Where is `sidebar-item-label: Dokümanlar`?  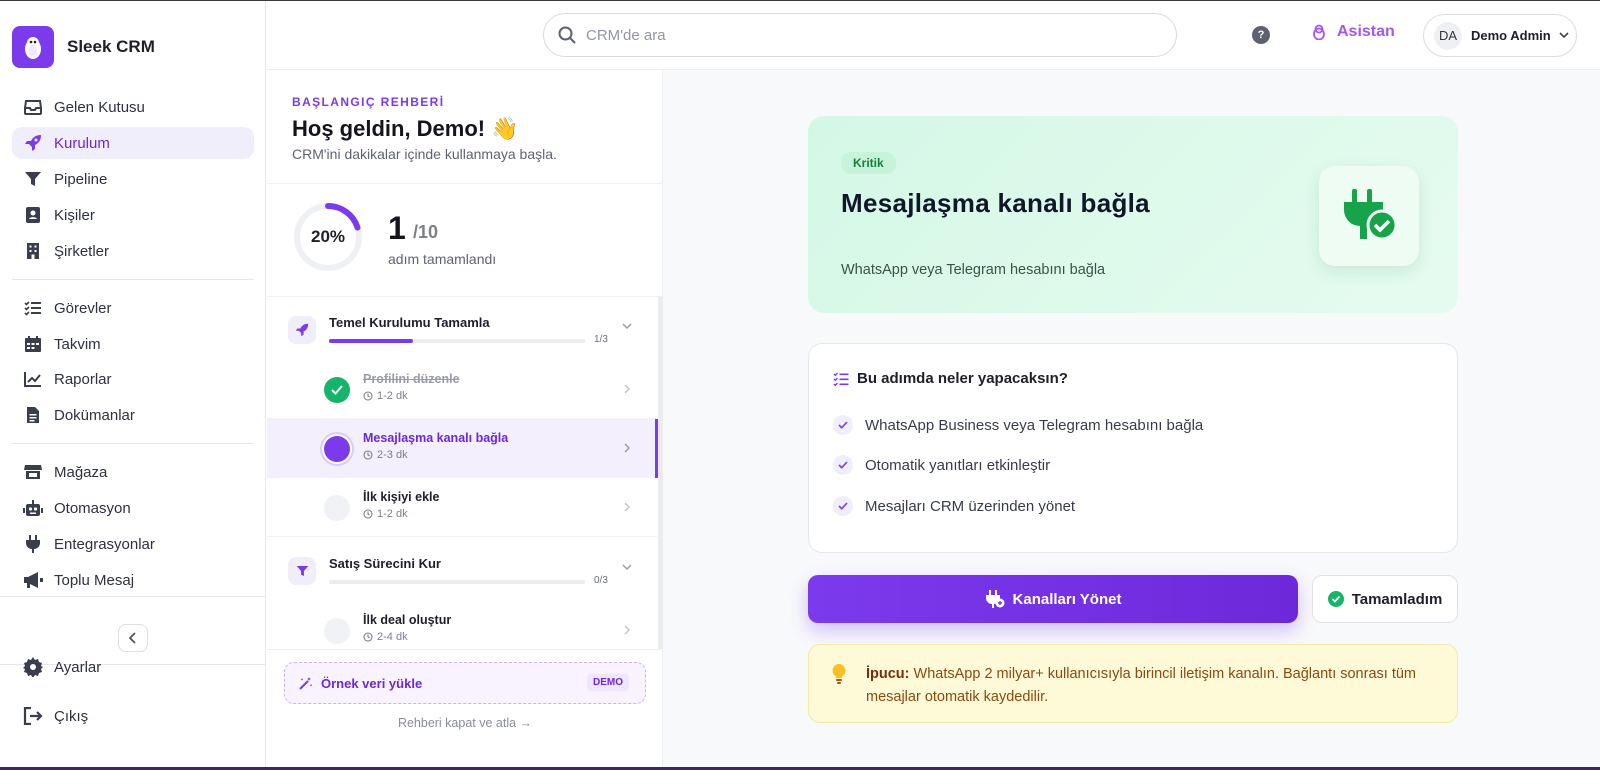
sidebar-item-label: Dokümanlar is located at coordinates (94, 415).